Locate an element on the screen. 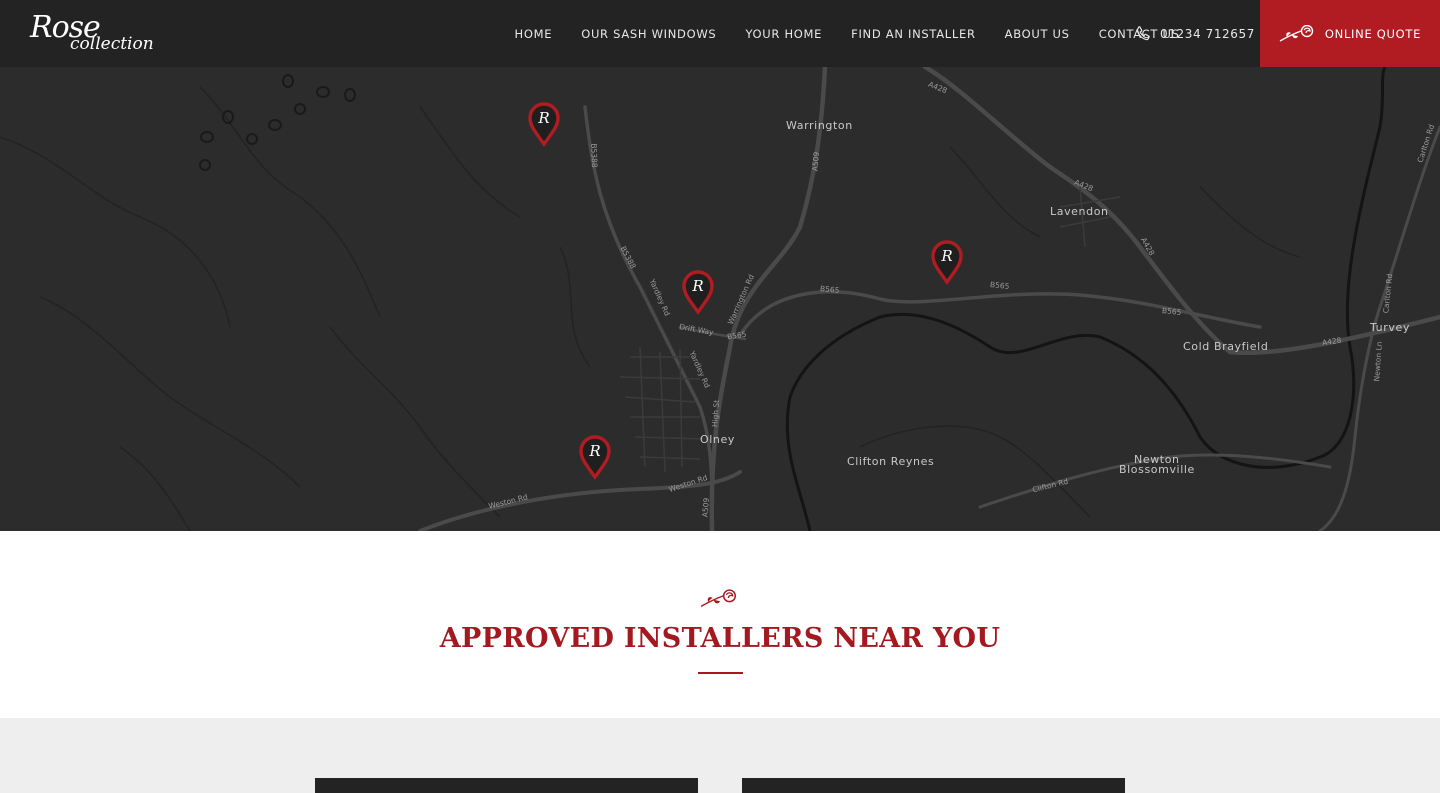  site-logo: Rose collection is located at coordinates (92, 33).